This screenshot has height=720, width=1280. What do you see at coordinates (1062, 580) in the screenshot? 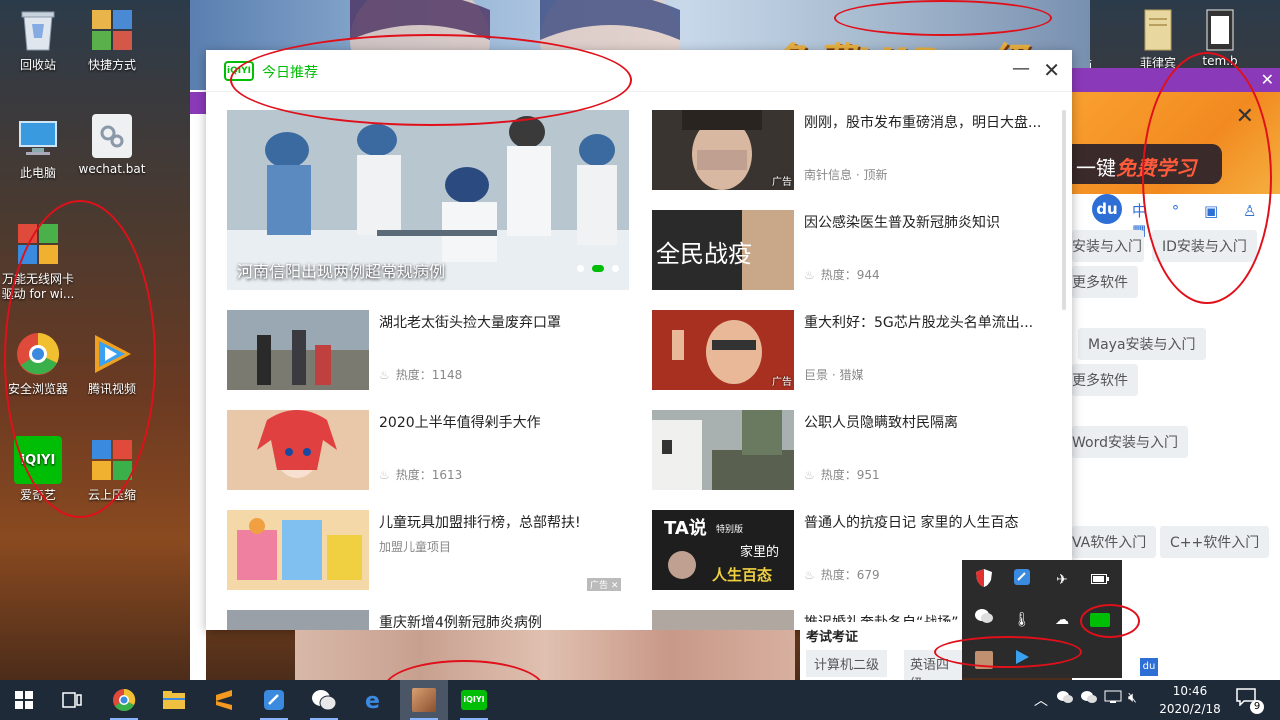
I see `send-icon: ✈` at bounding box center [1062, 580].